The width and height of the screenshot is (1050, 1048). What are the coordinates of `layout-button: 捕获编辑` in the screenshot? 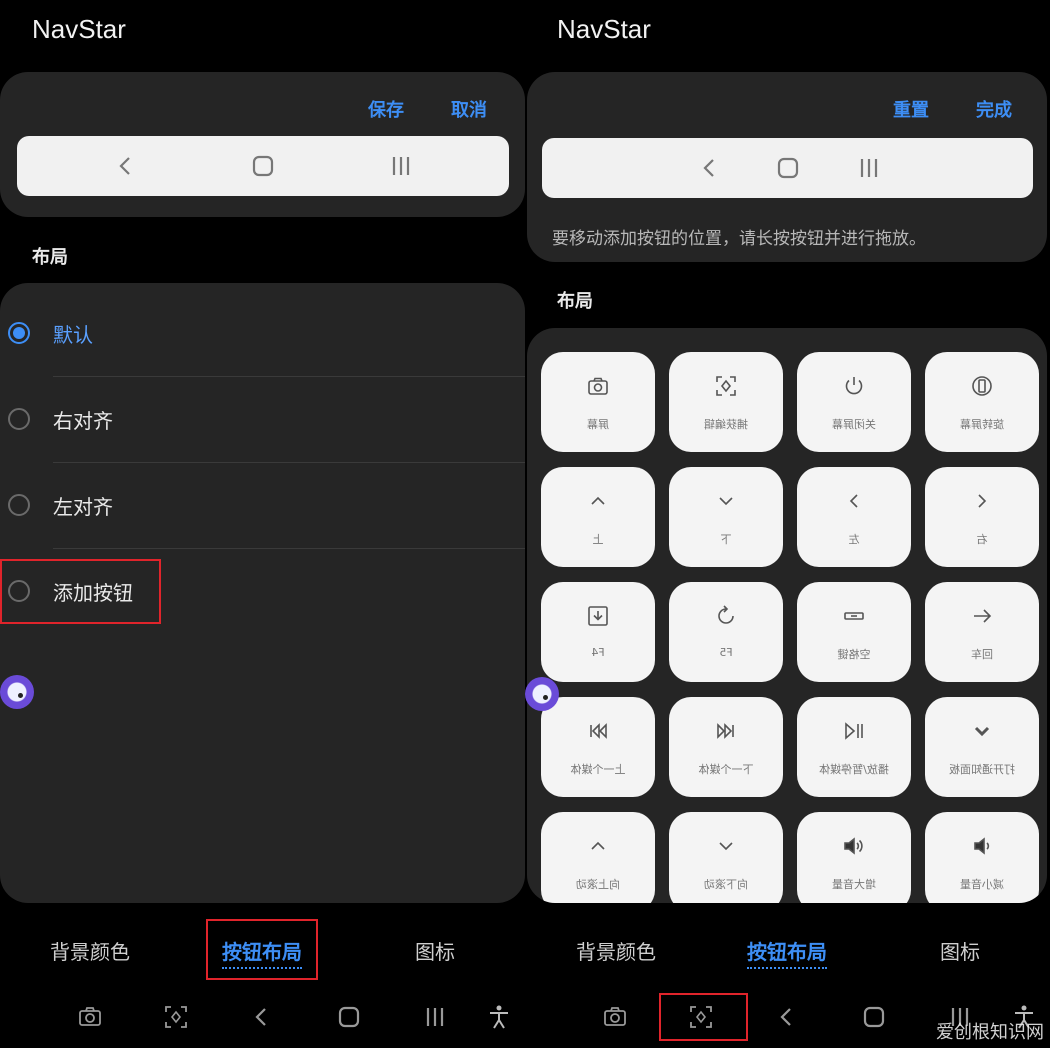 It's located at (726, 402).